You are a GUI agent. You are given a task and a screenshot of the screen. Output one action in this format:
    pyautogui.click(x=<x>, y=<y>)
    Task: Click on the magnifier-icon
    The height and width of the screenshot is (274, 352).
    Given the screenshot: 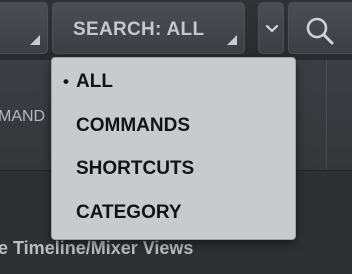 What is the action you would take?
    pyautogui.click(x=320, y=31)
    